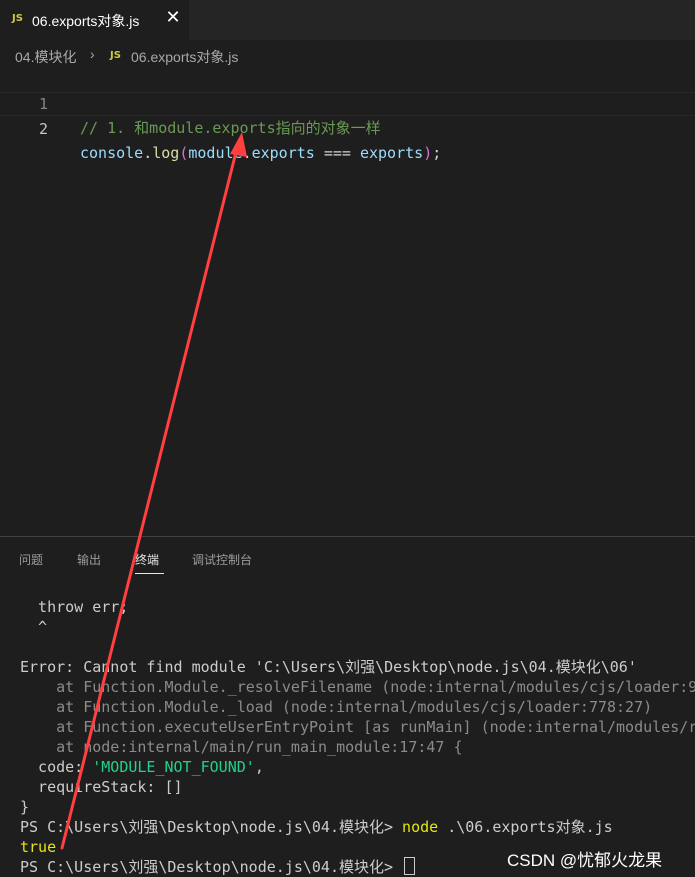 Image resolution: width=695 pixels, height=877 pixels. What do you see at coordinates (173, 767) in the screenshot?
I see `error-code-value: 'MODULE_NOT_FOUND'` at bounding box center [173, 767].